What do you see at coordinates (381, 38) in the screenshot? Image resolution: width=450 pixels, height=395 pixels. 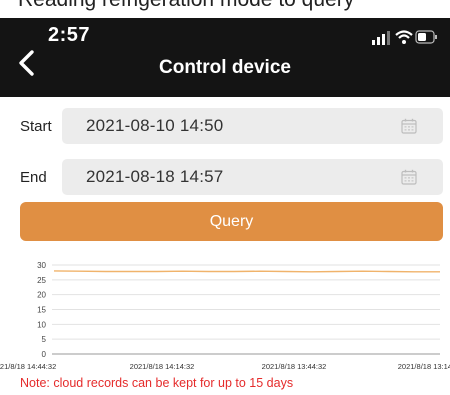 I see `signal-icon` at bounding box center [381, 38].